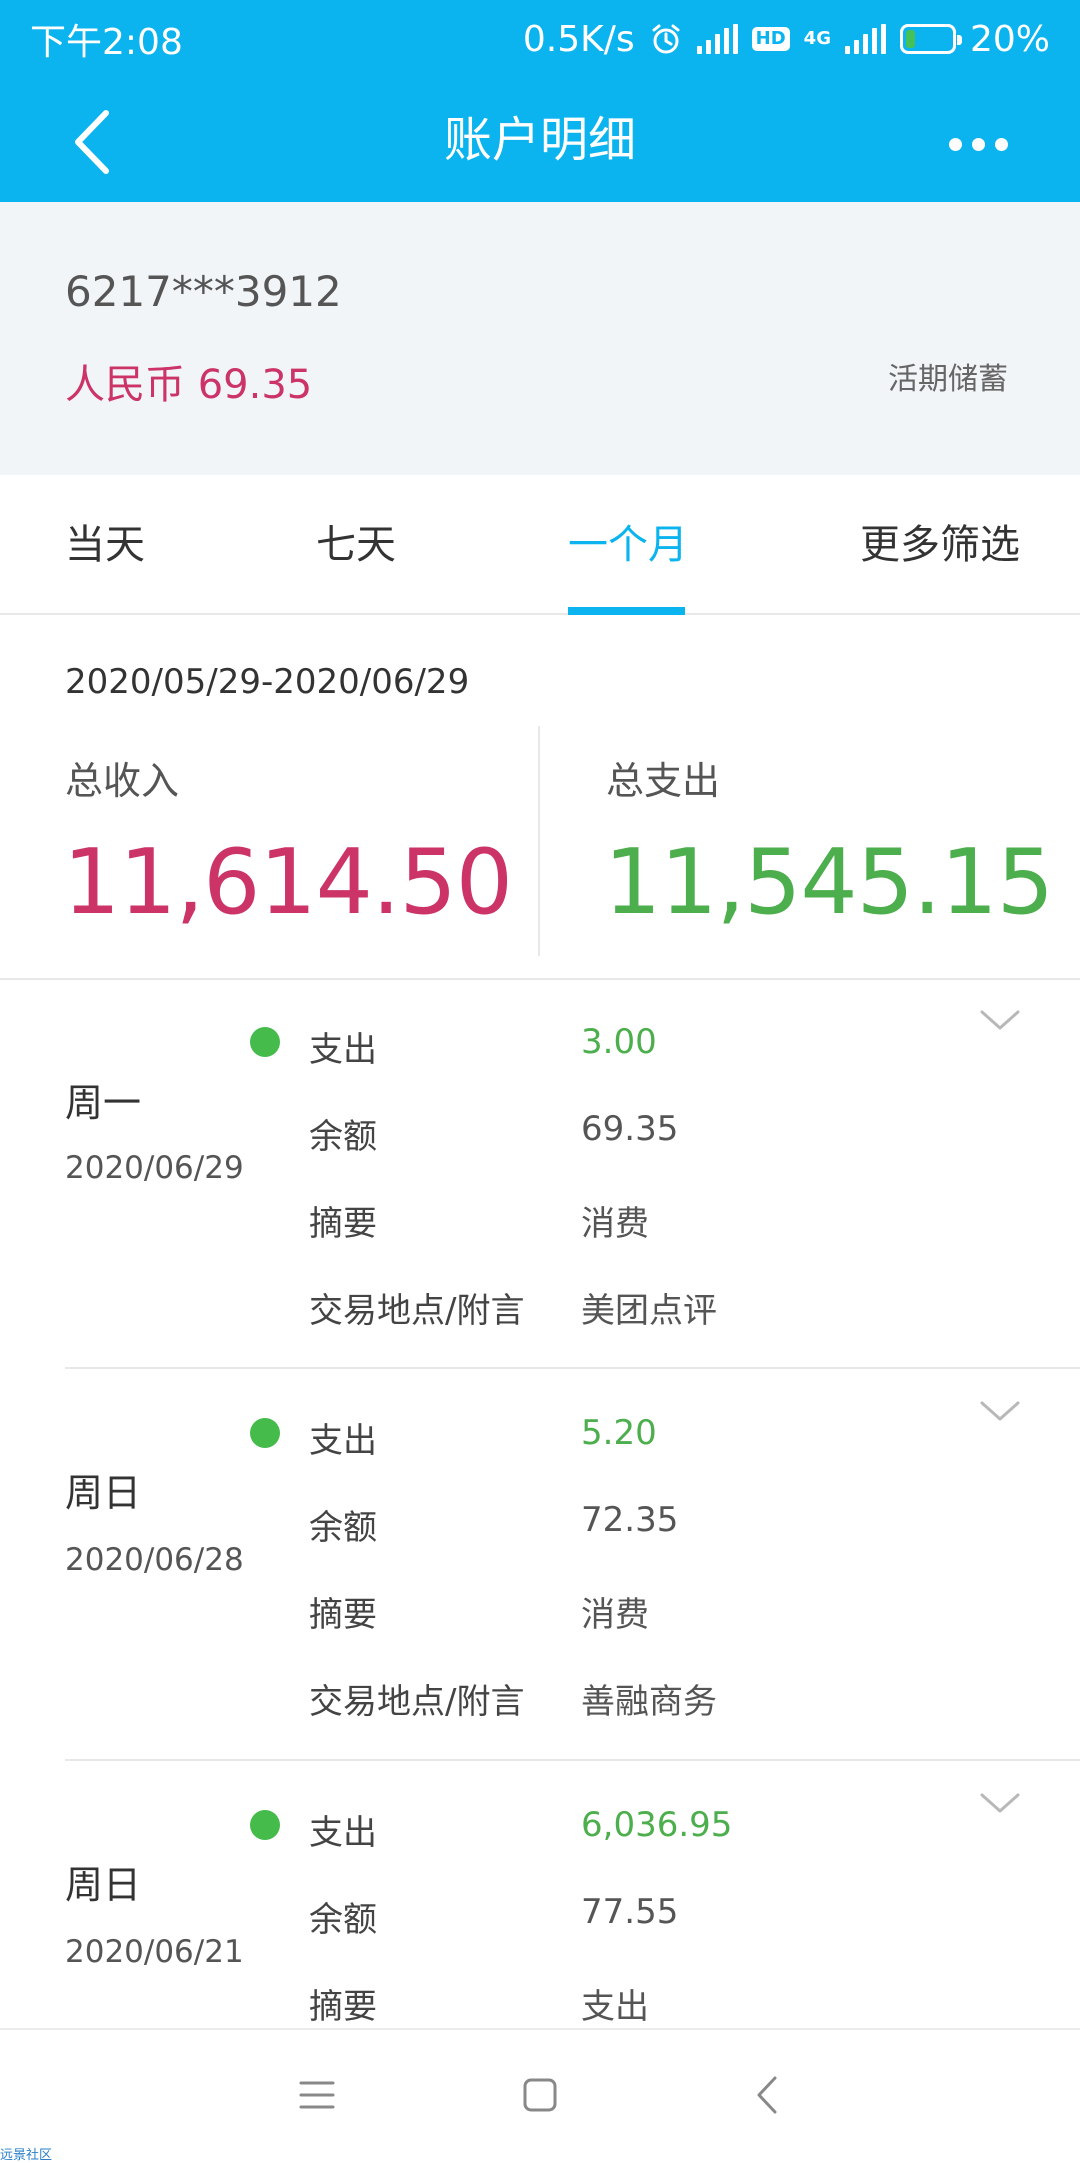  Describe the element at coordinates (649, 1702) in the screenshot. I see `row-value-location: 善融商务` at that location.